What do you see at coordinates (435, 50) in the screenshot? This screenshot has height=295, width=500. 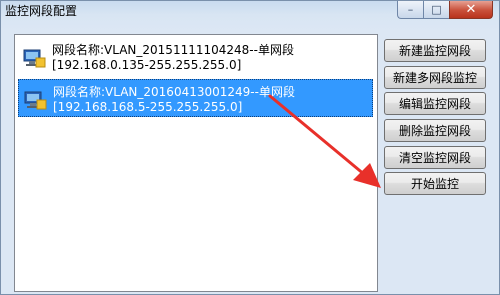 I see `new-segment-button: 新建监控网段` at bounding box center [435, 50].